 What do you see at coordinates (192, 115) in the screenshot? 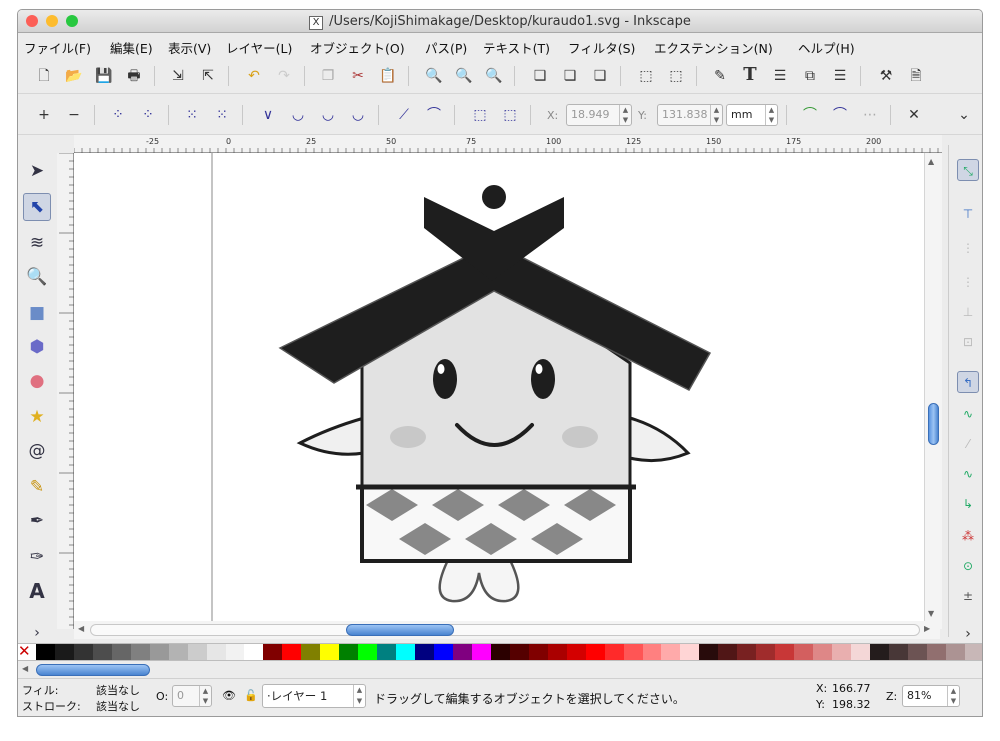
I see `join-segment-icon: ⁙` at bounding box center [192, 115].